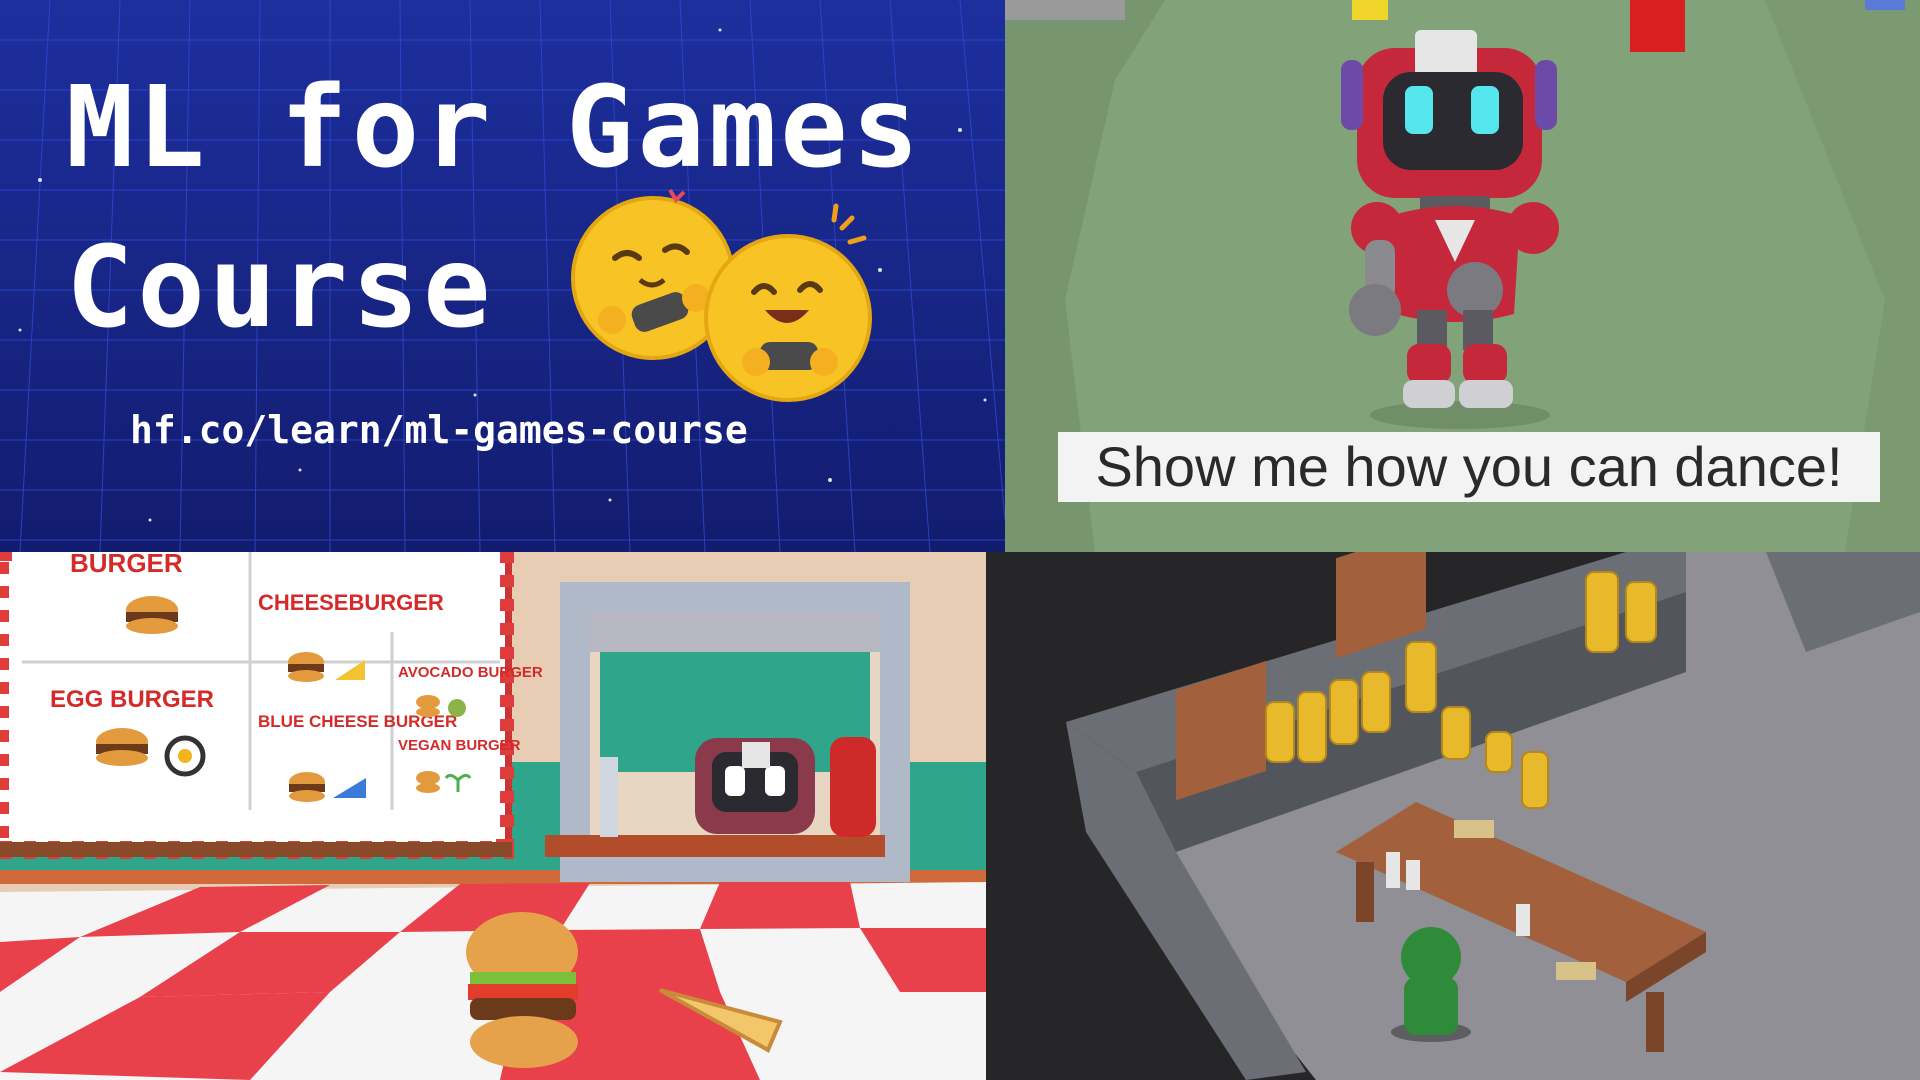 This screenshot has width=1920, height=1080. Describe the element at coordinates (853, 787) in the screenshot. I see `ketchup-bottle` at that location.